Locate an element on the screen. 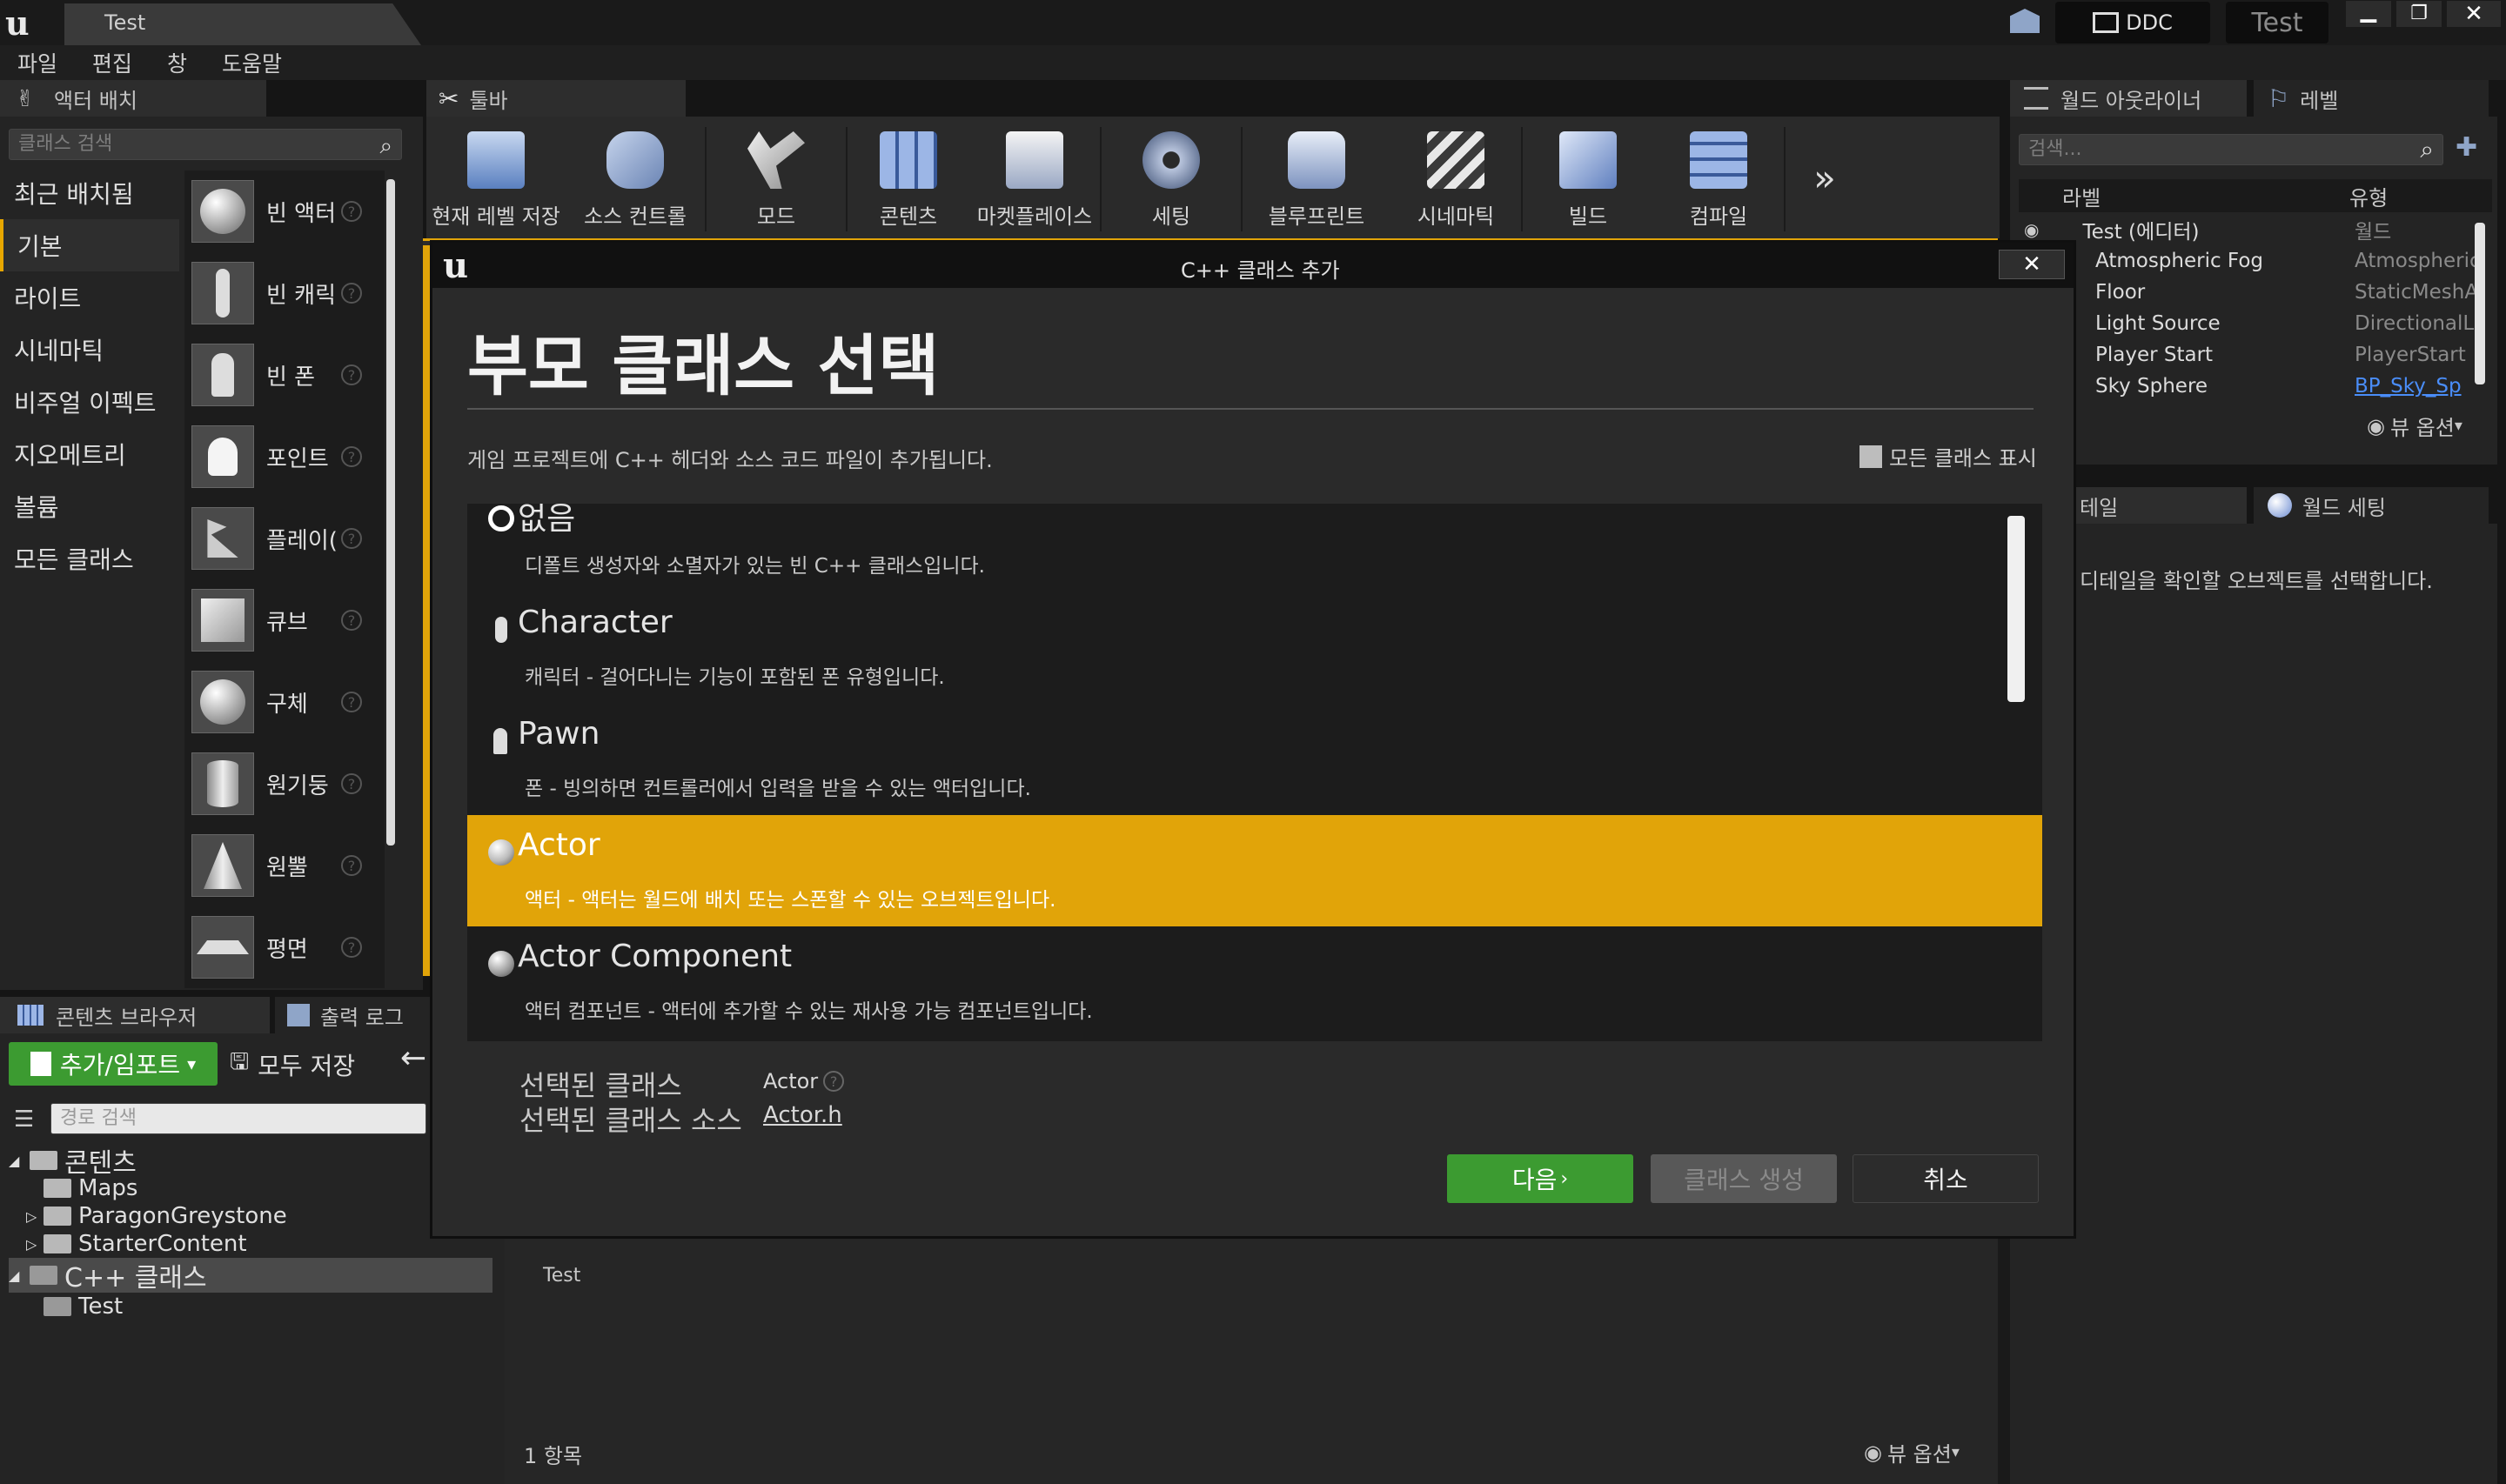 This screenshot has width=2506, height=1484. next-button: 다음 › is located at coordinates (1540, 1178).